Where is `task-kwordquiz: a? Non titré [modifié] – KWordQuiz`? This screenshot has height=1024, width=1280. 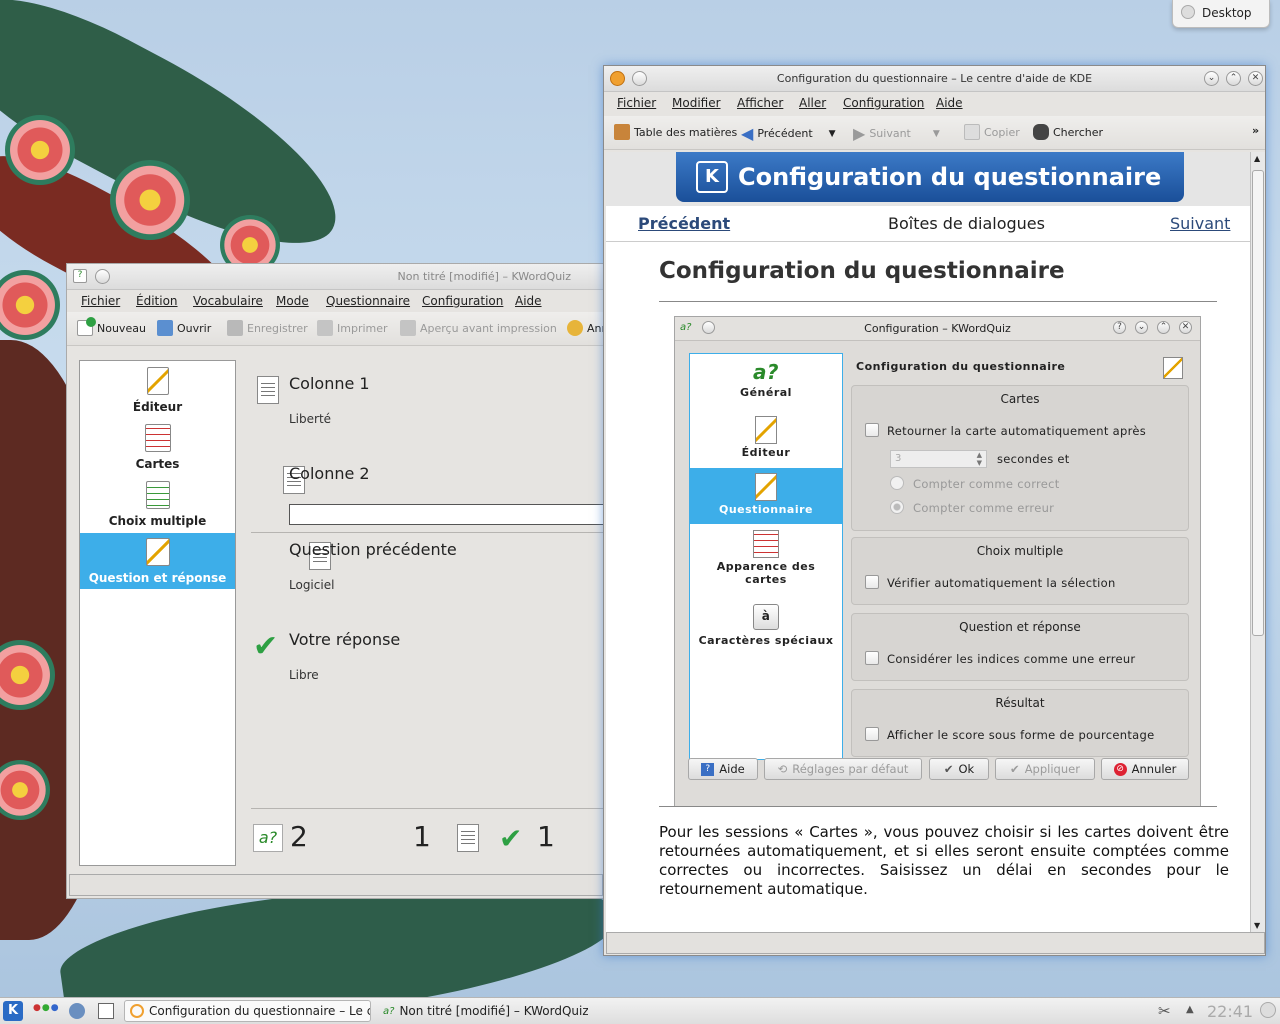 task-kwordquiz: a? Non titré [modifié] – KWordQuiz is located at coordinates (483, 1011).